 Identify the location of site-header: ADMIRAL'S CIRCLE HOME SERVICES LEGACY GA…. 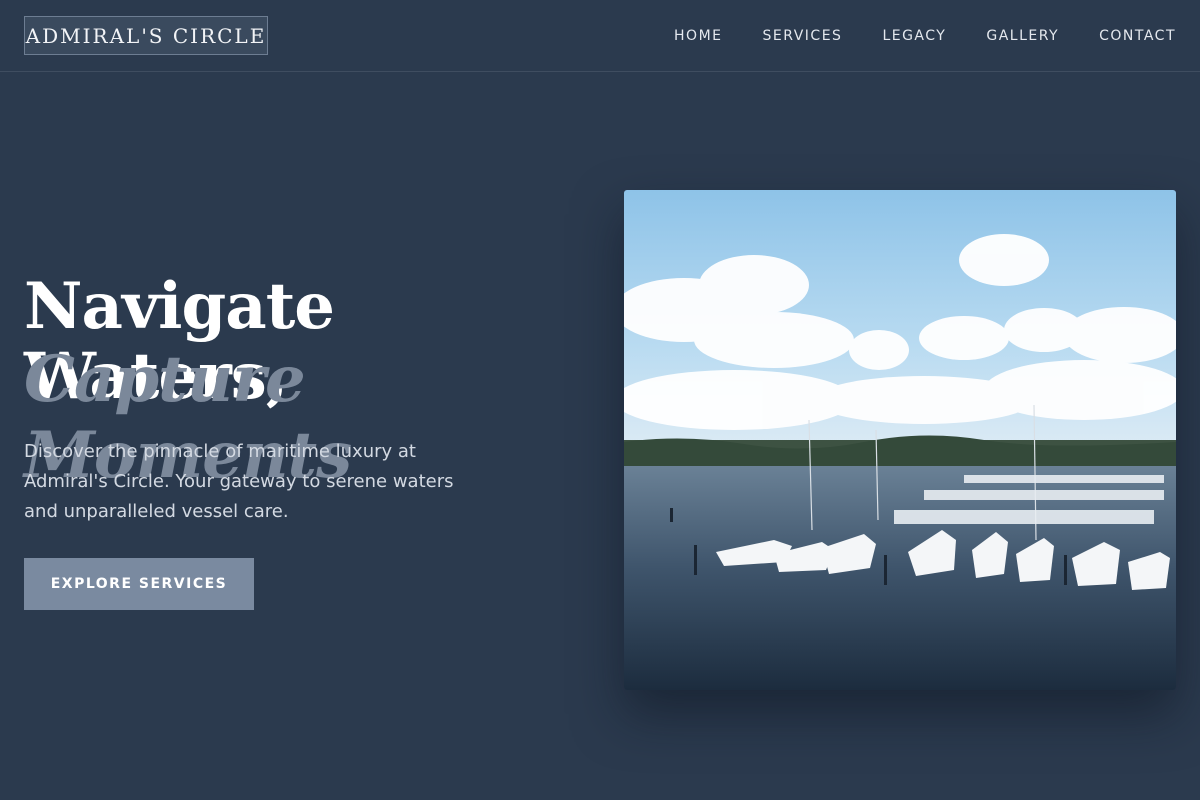
(600, 36).